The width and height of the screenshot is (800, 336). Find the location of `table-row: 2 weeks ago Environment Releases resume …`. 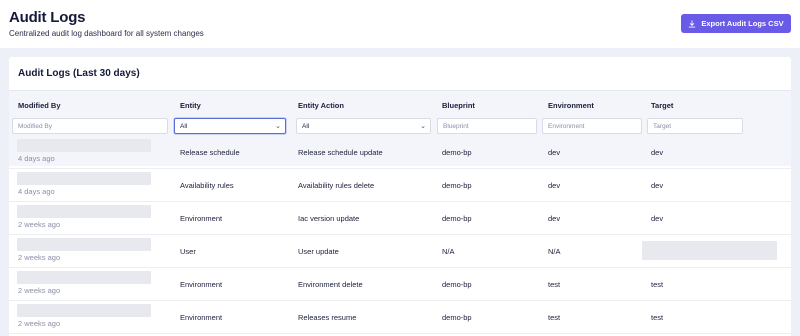

table-row: 2 weeks ago Environment Releases resume … is located at coordinates (400, 317).